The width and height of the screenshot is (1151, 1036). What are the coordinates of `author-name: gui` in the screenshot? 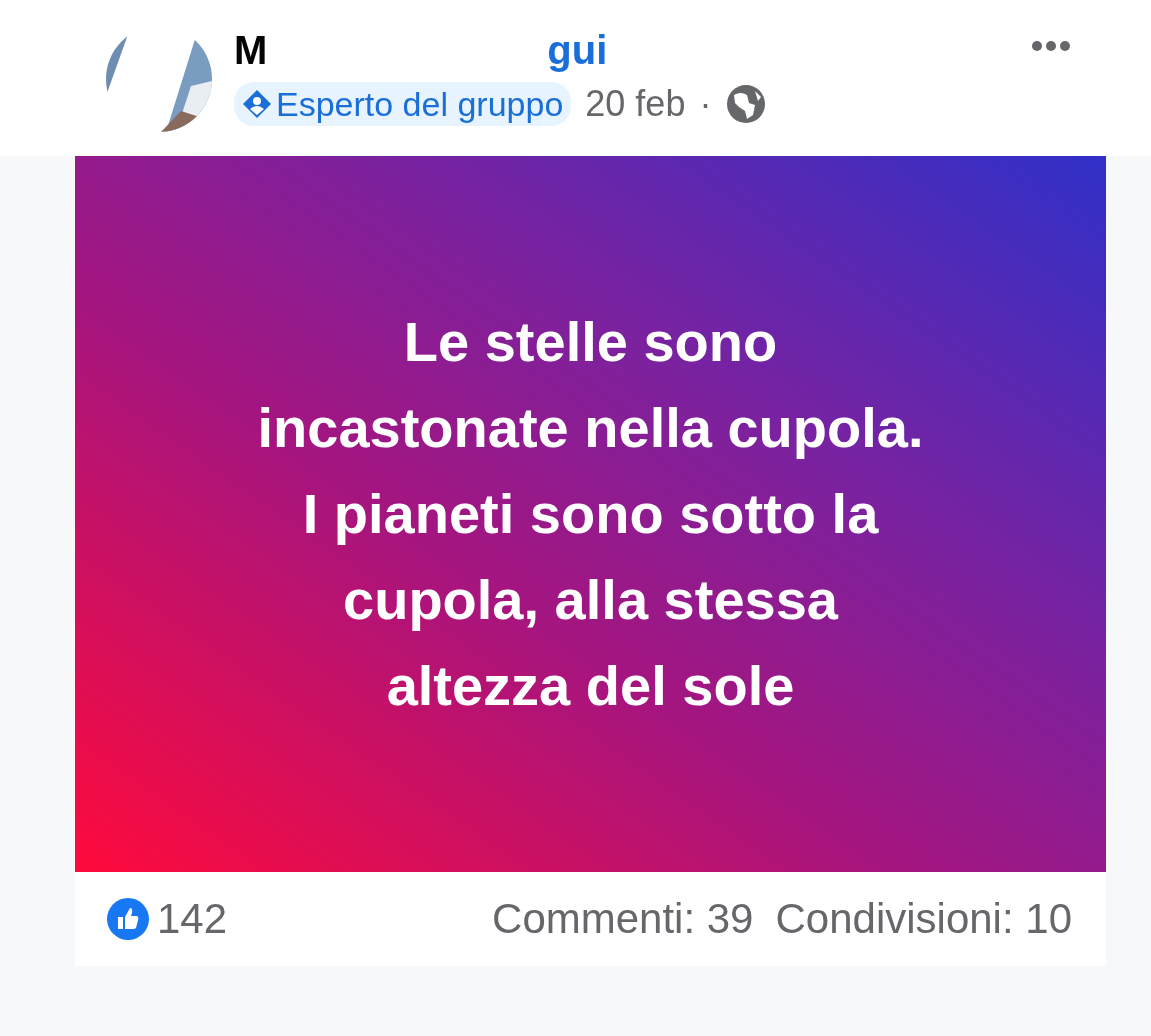 It's located at (577, 50).